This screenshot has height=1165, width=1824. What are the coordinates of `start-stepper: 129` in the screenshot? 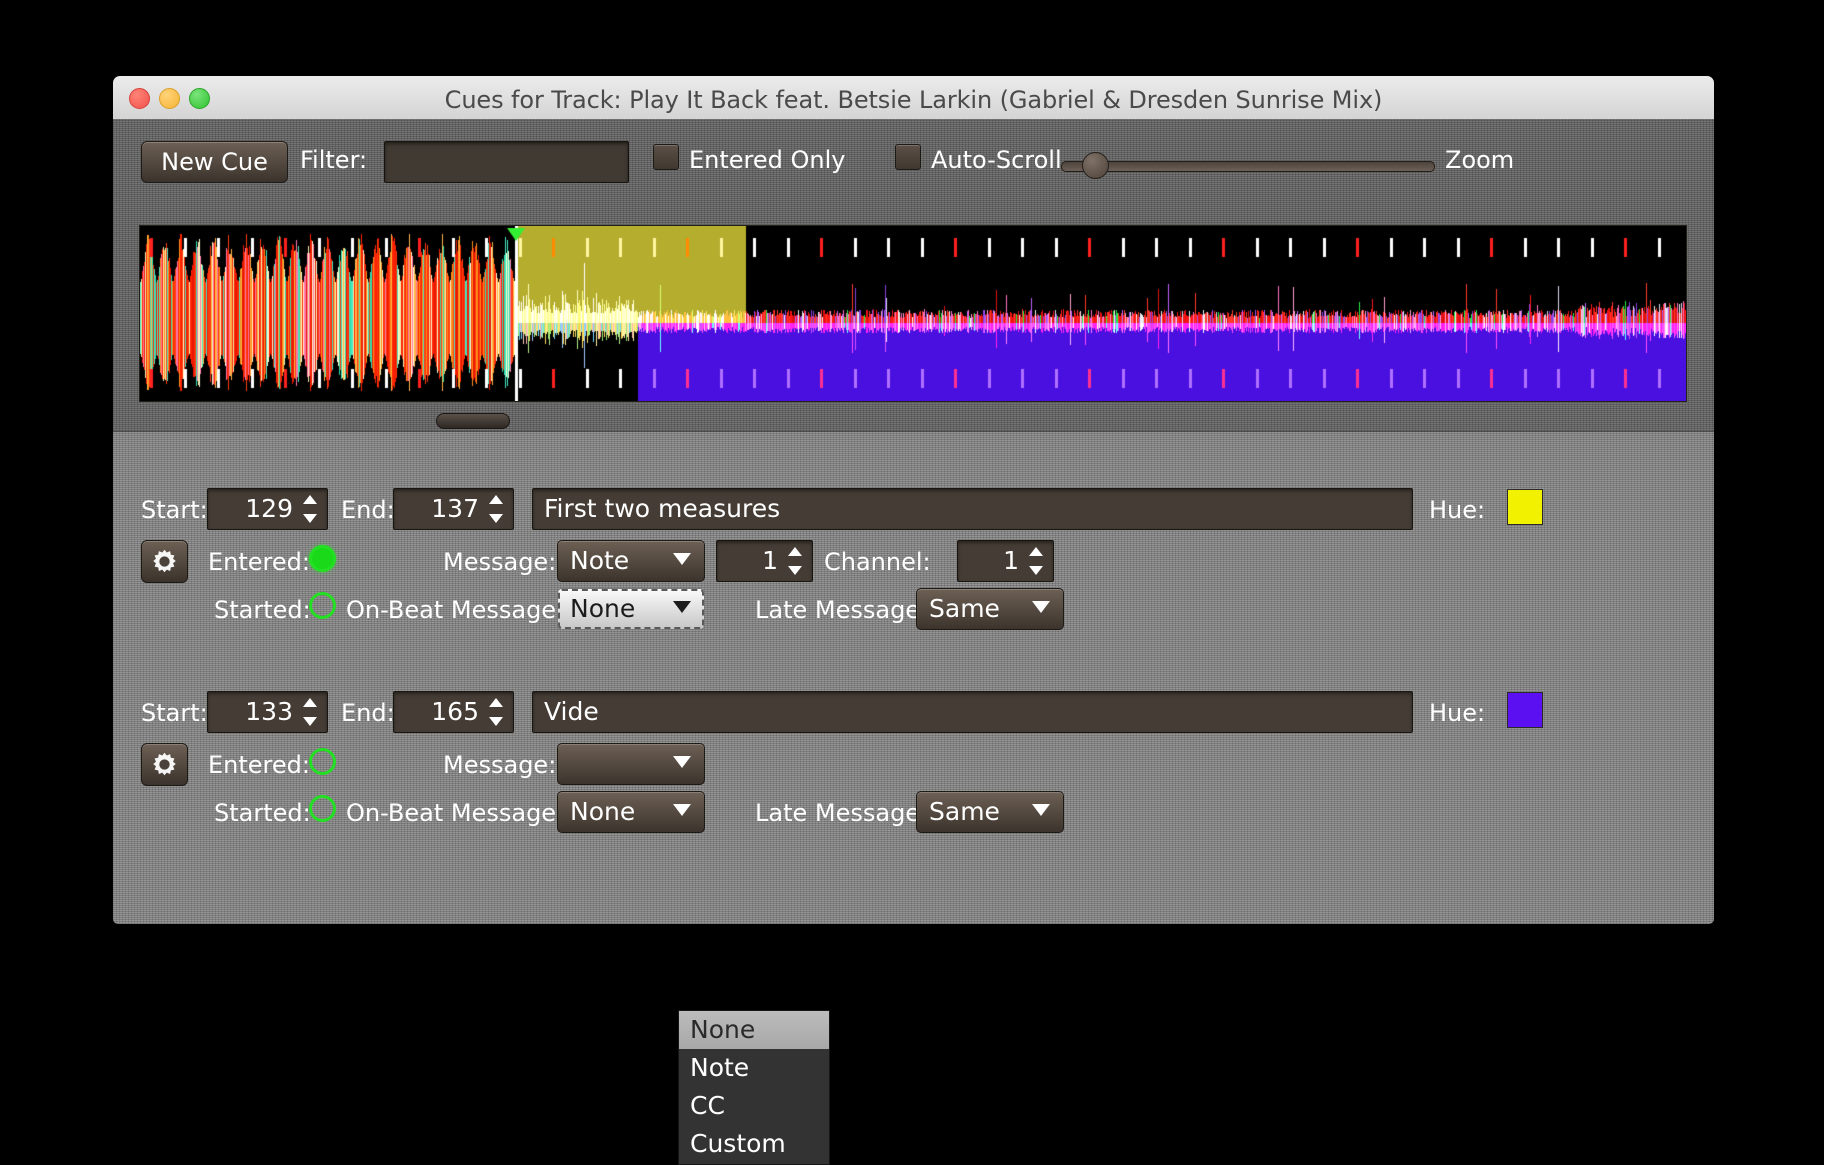 It's located at (267, 509).